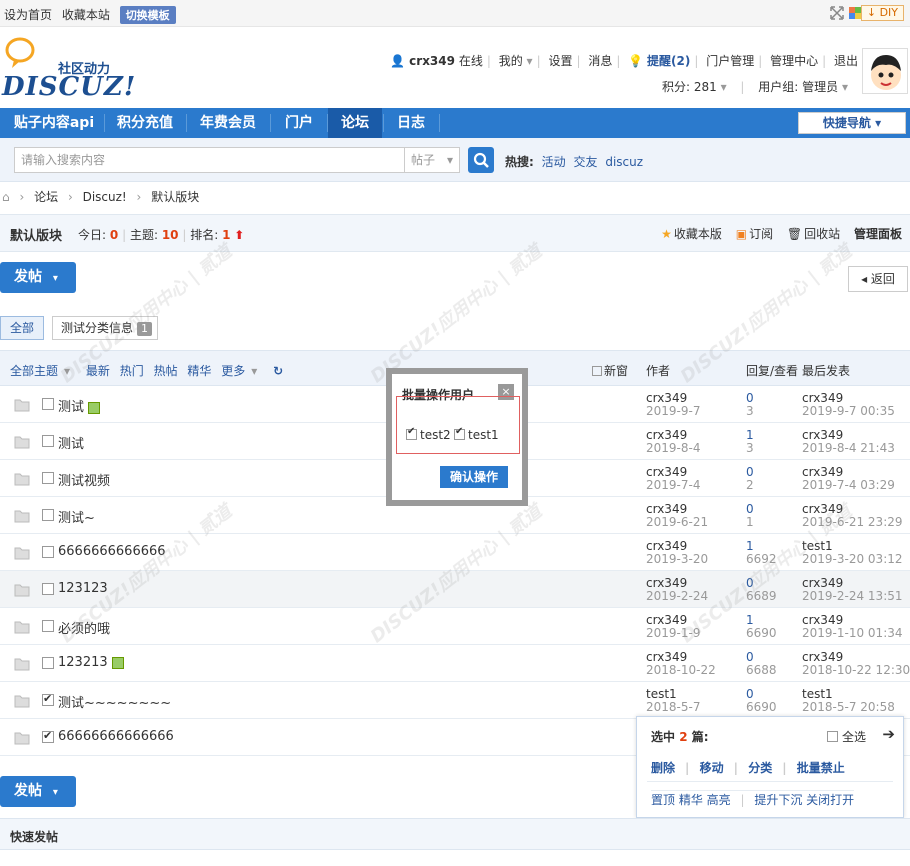 Image resolution: width=910 pixels, height=866 pixels. What do you see at coordinates (673, 633) in the screenshot?
I see `post-date: 2019-1-9` at bounding box center [673, 633].